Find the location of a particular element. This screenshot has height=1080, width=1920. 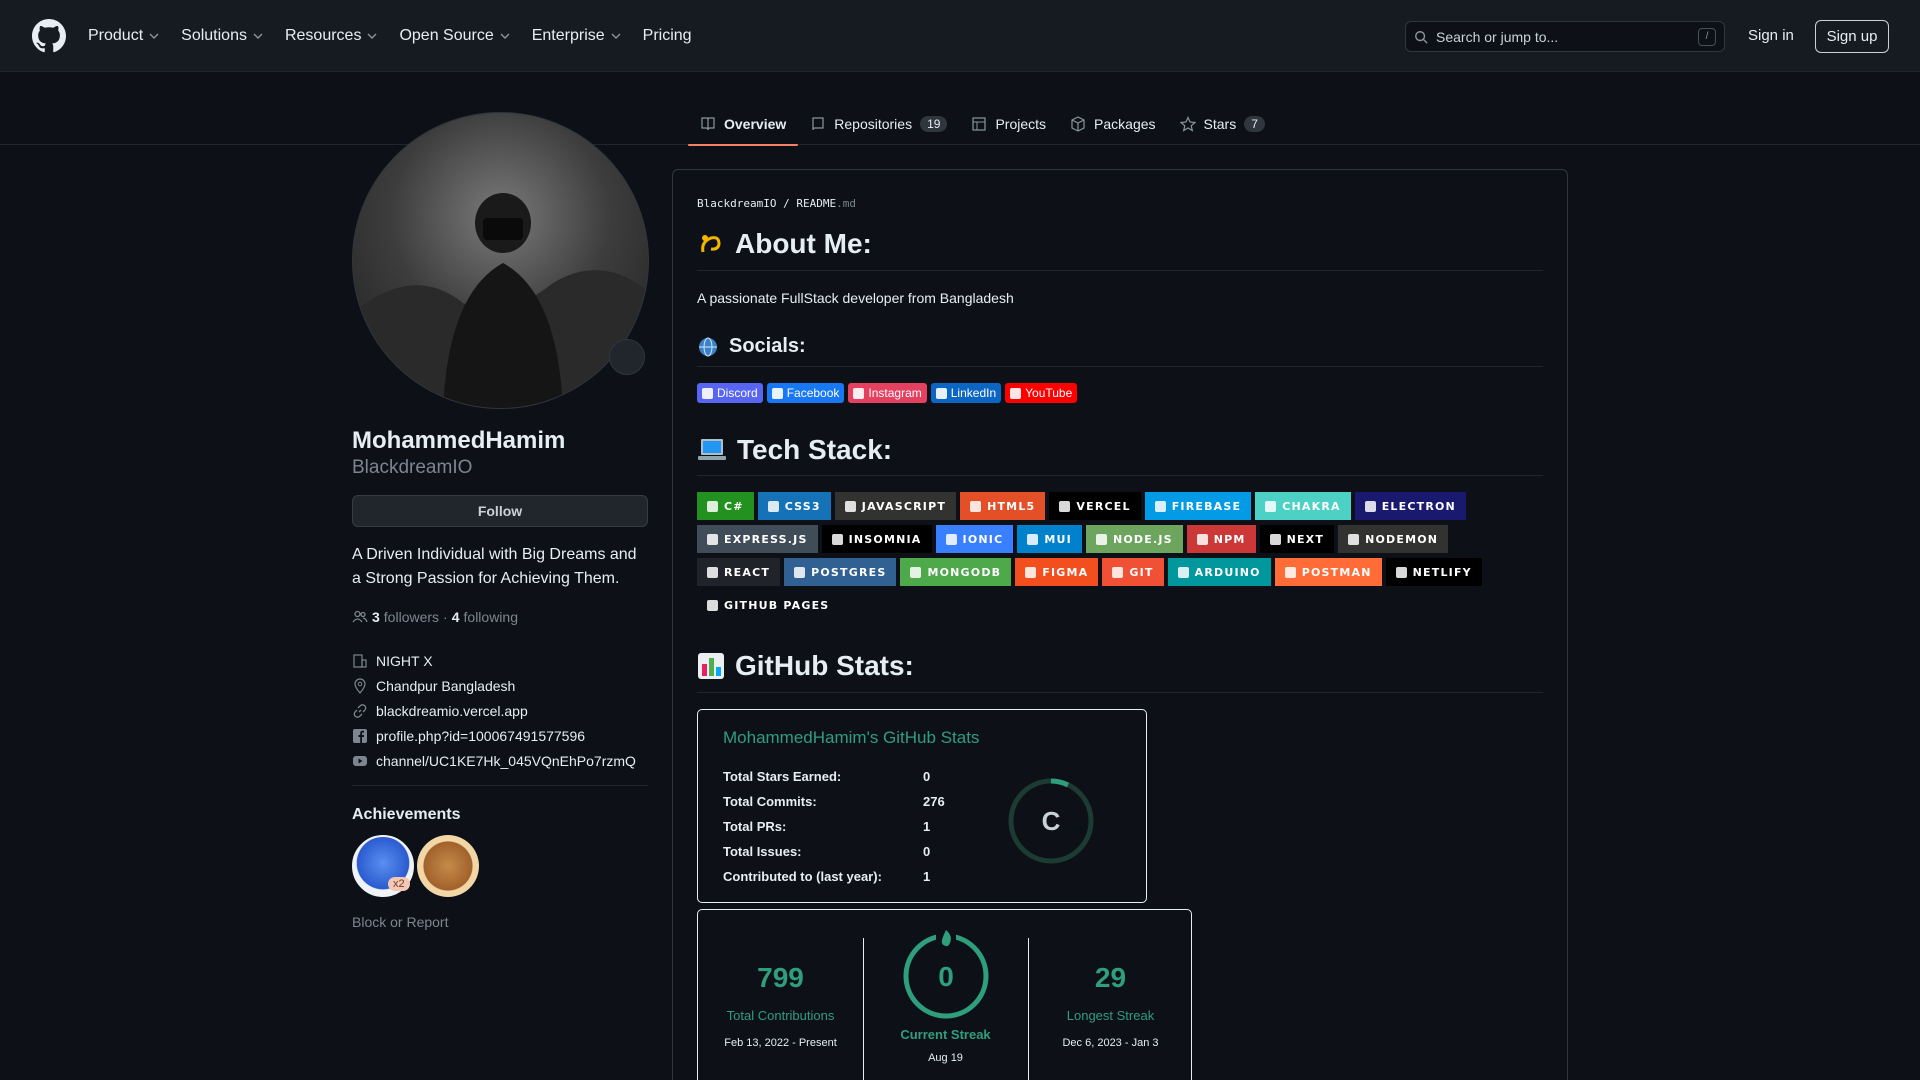

readme-file-ext: .md is located at coordinates (846, 203).